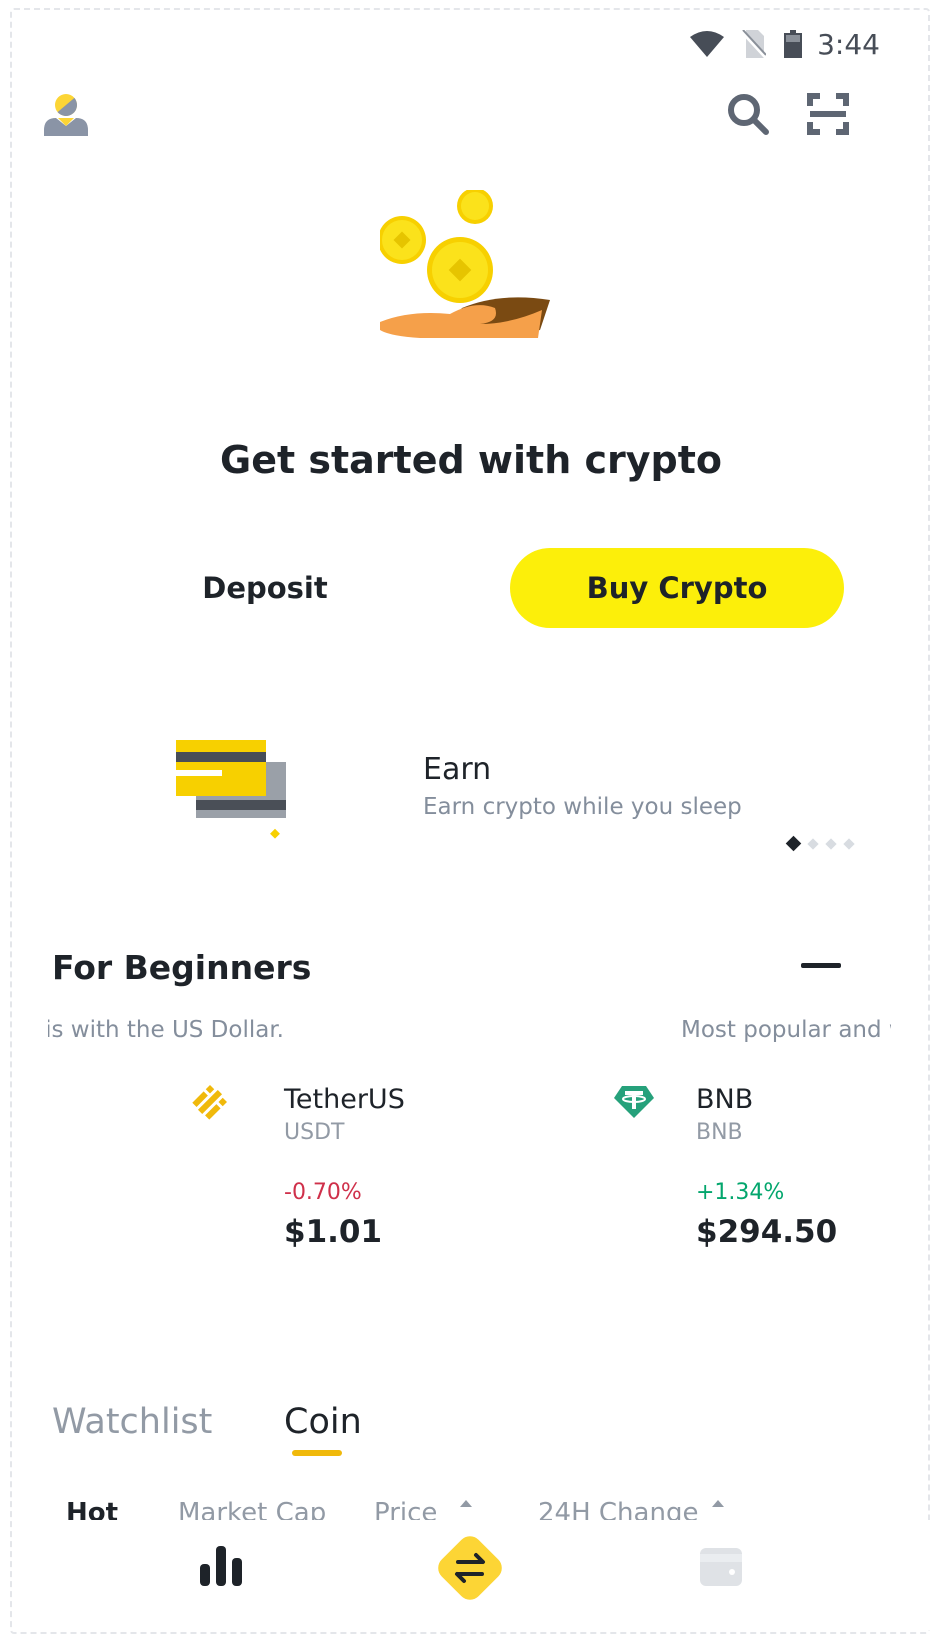  Describe the element at coordinates (471, 1509) in the screenshot. I see `sort-subtabs: Hot Market Cap Price 24H Change` at that location.